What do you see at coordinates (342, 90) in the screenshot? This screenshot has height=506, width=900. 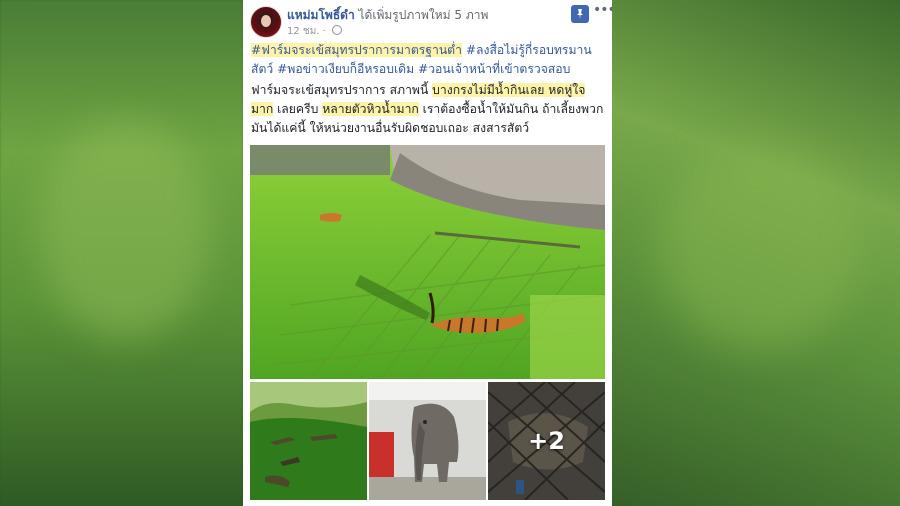 I see `body-text: ฟาร์มจระเข้สมุทรปราการ สภาพนี้` at bounding box center [342, 90].